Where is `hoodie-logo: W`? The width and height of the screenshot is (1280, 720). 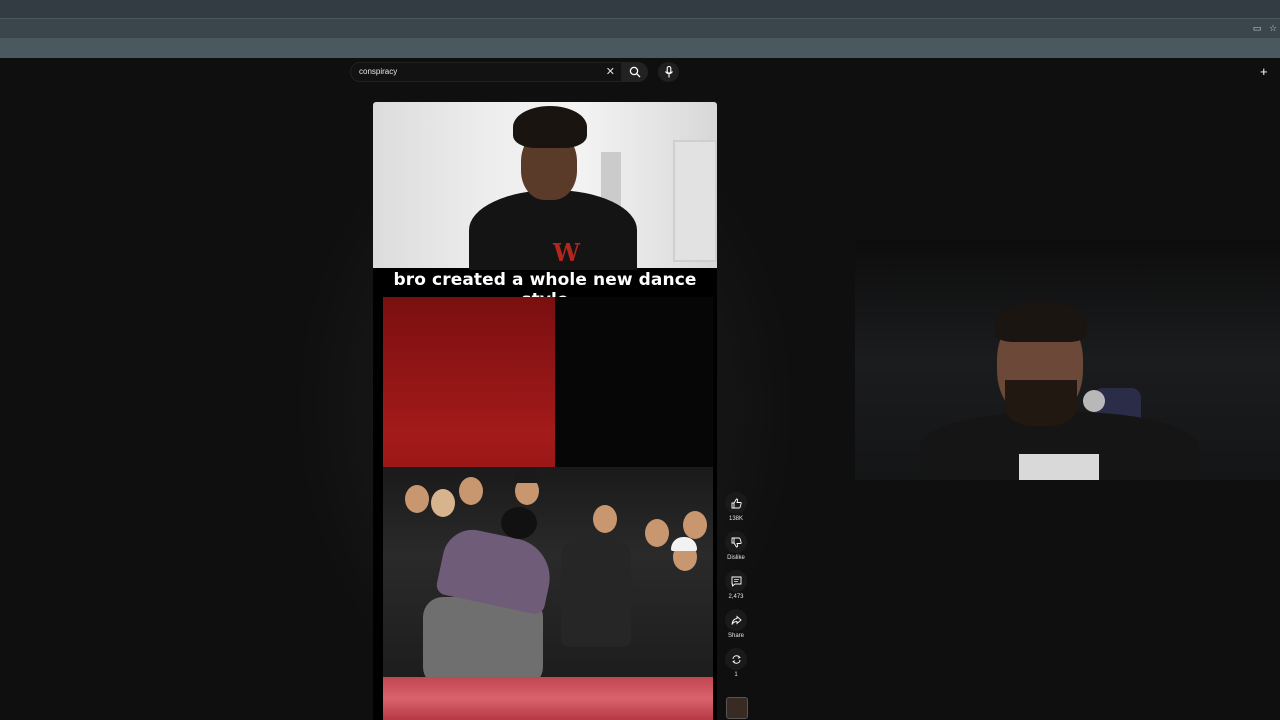 hoodie-logo: W is located at coordinates (566, 252).